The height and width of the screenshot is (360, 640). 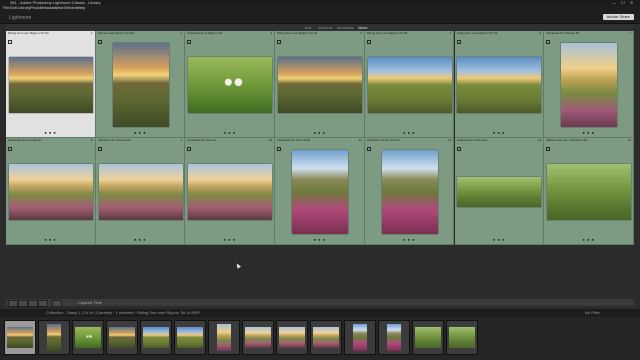 What do you see at coordinates (363, 27) in the screenshot?
I see `filter-tab-none: None` at bounding box center [363, 27].